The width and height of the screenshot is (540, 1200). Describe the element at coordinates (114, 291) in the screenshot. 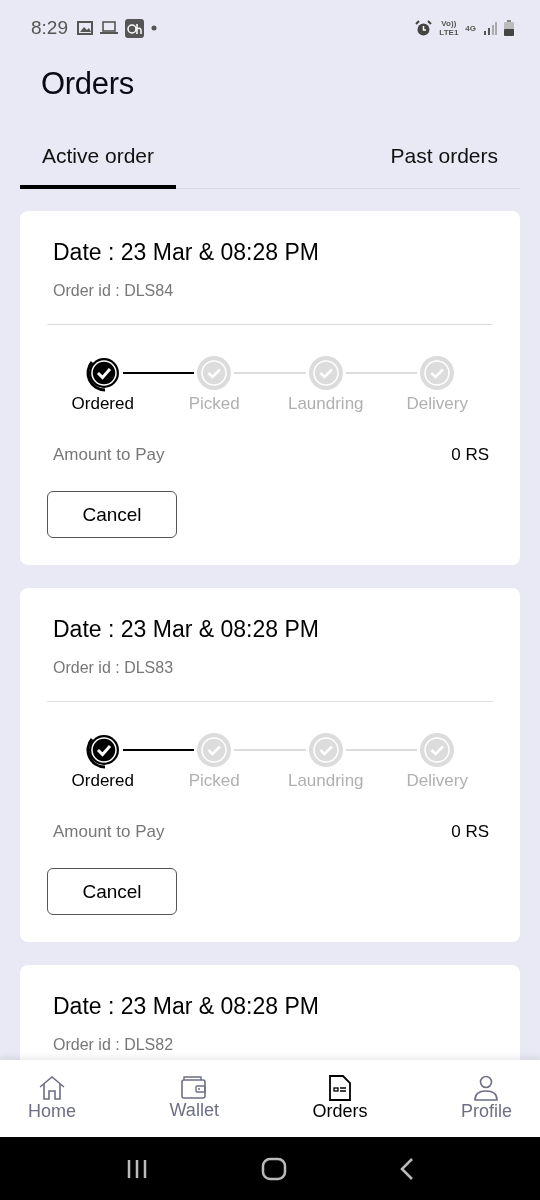

I see `order-id: Order id : DLS84` at that location.